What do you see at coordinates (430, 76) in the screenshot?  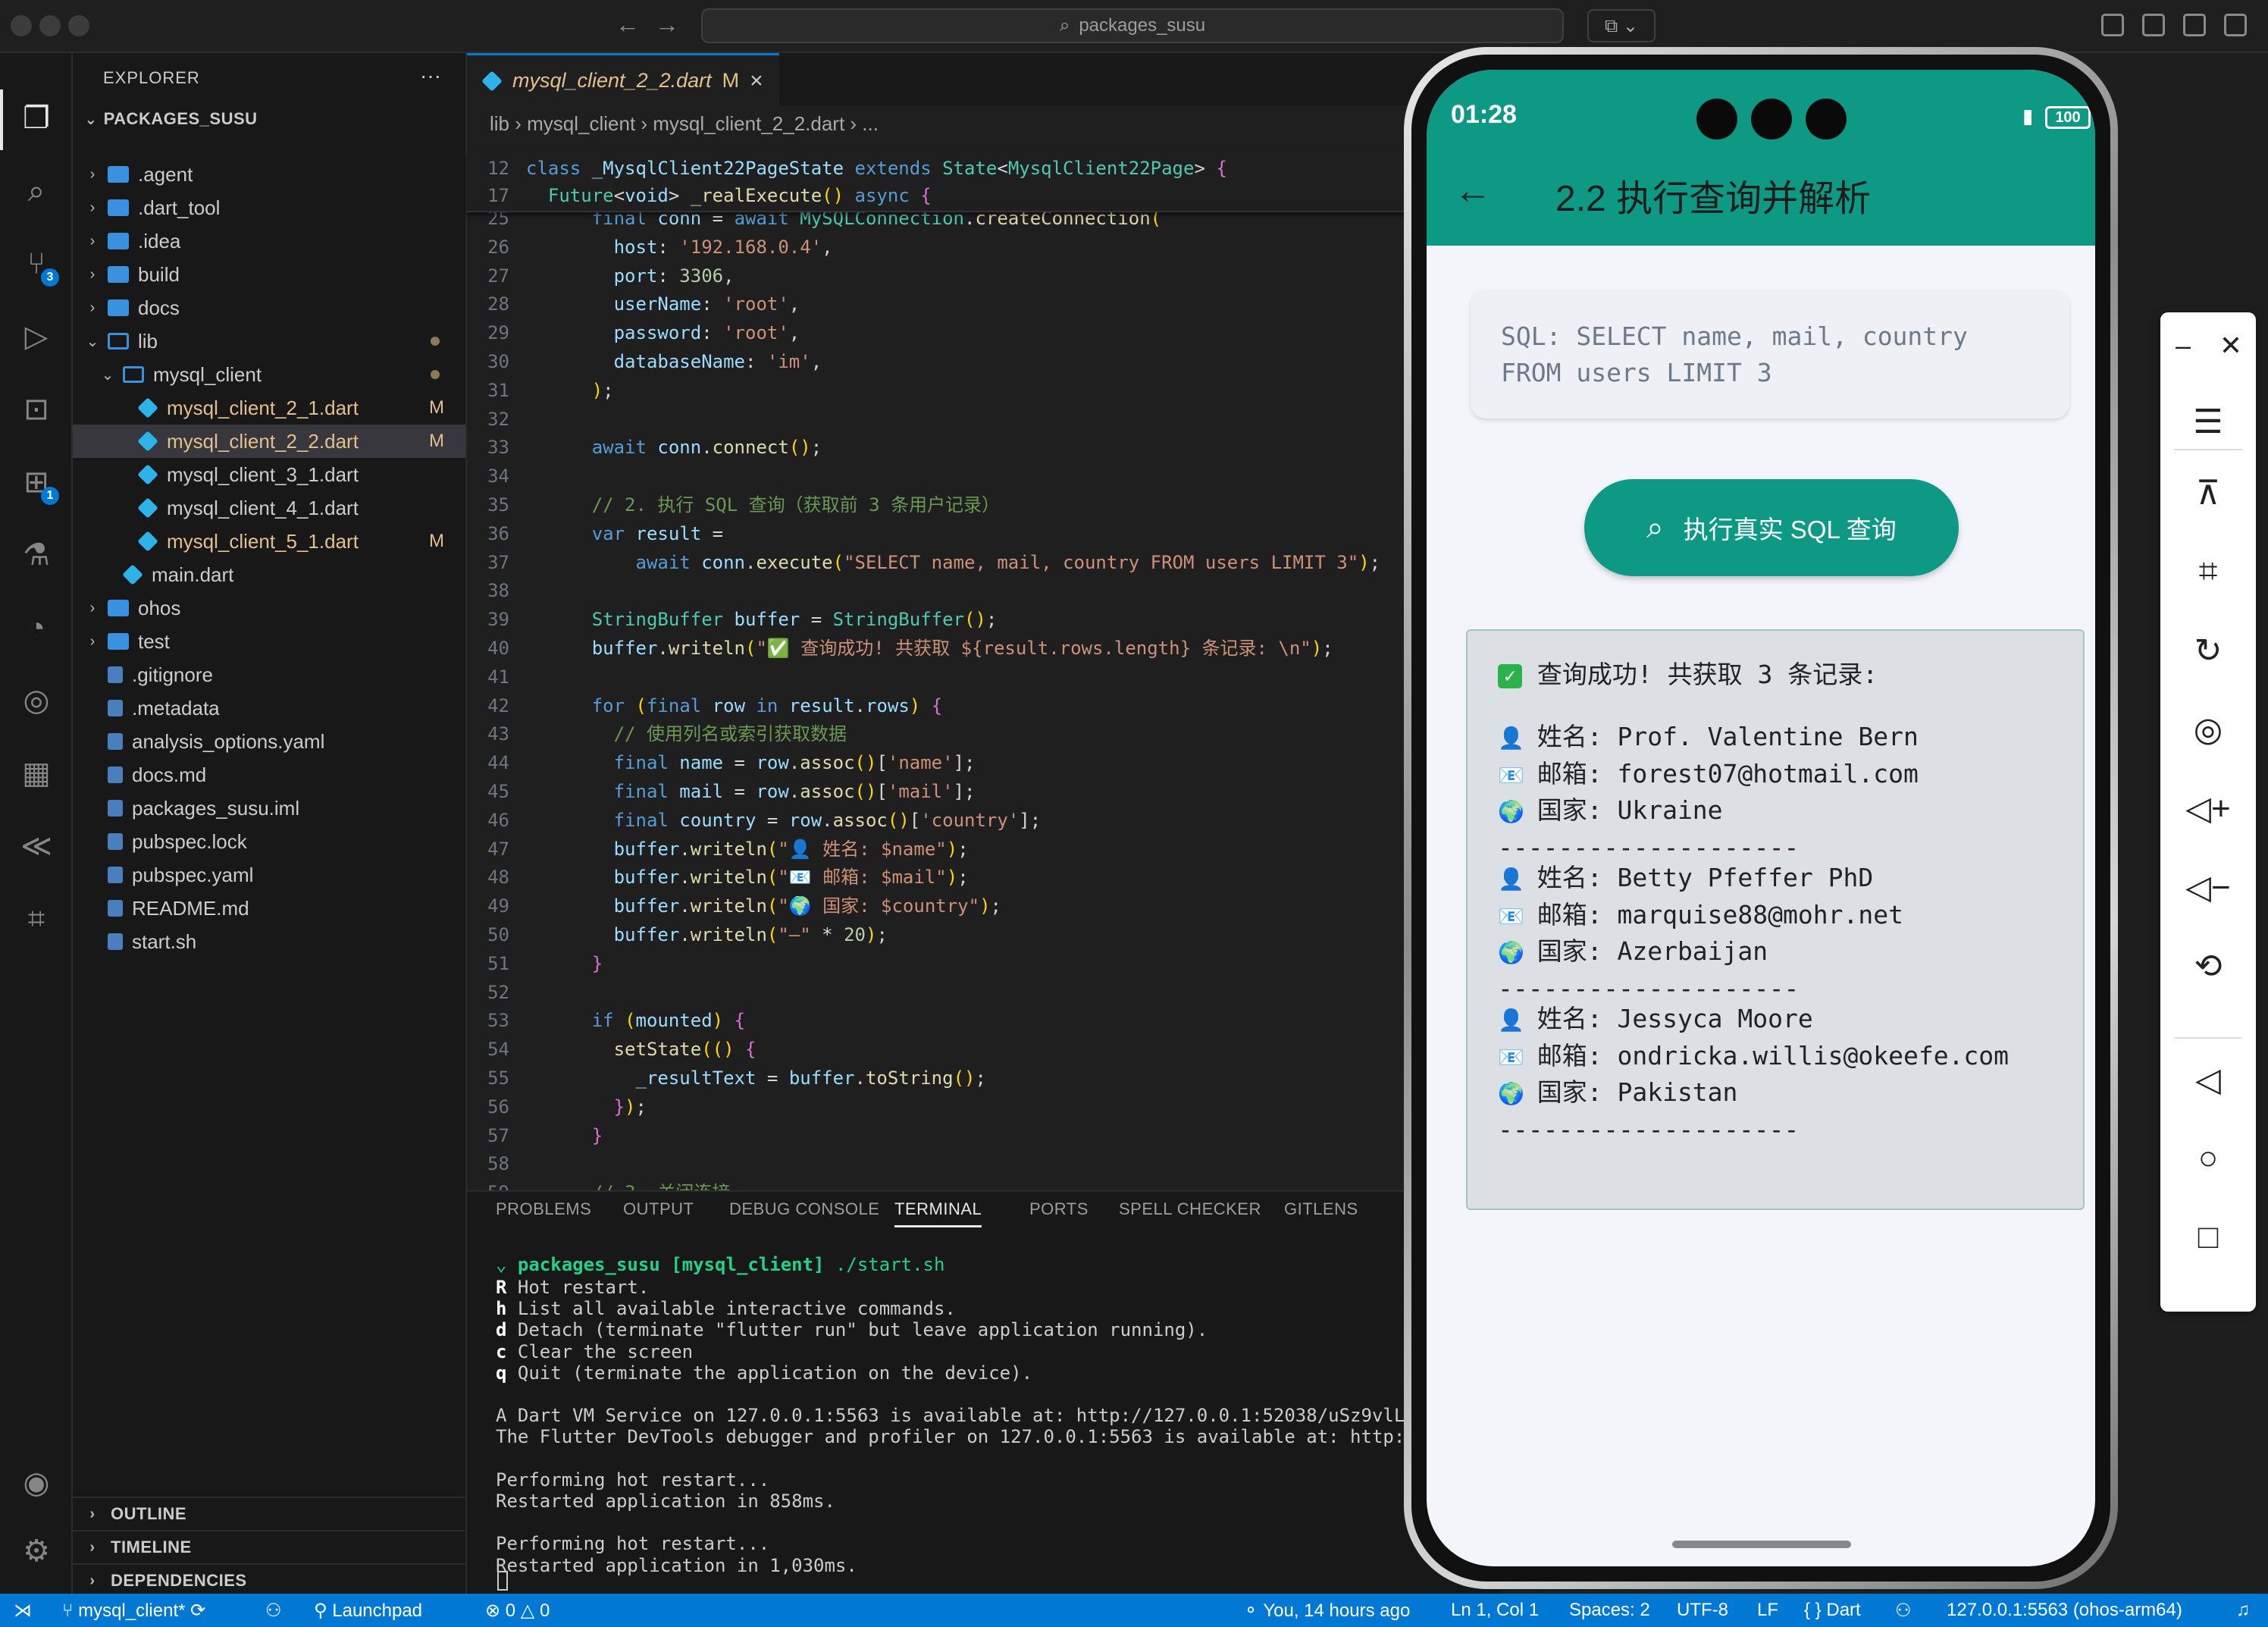 I see `more-actions-icon: ···` at bounding box center [430, 76].